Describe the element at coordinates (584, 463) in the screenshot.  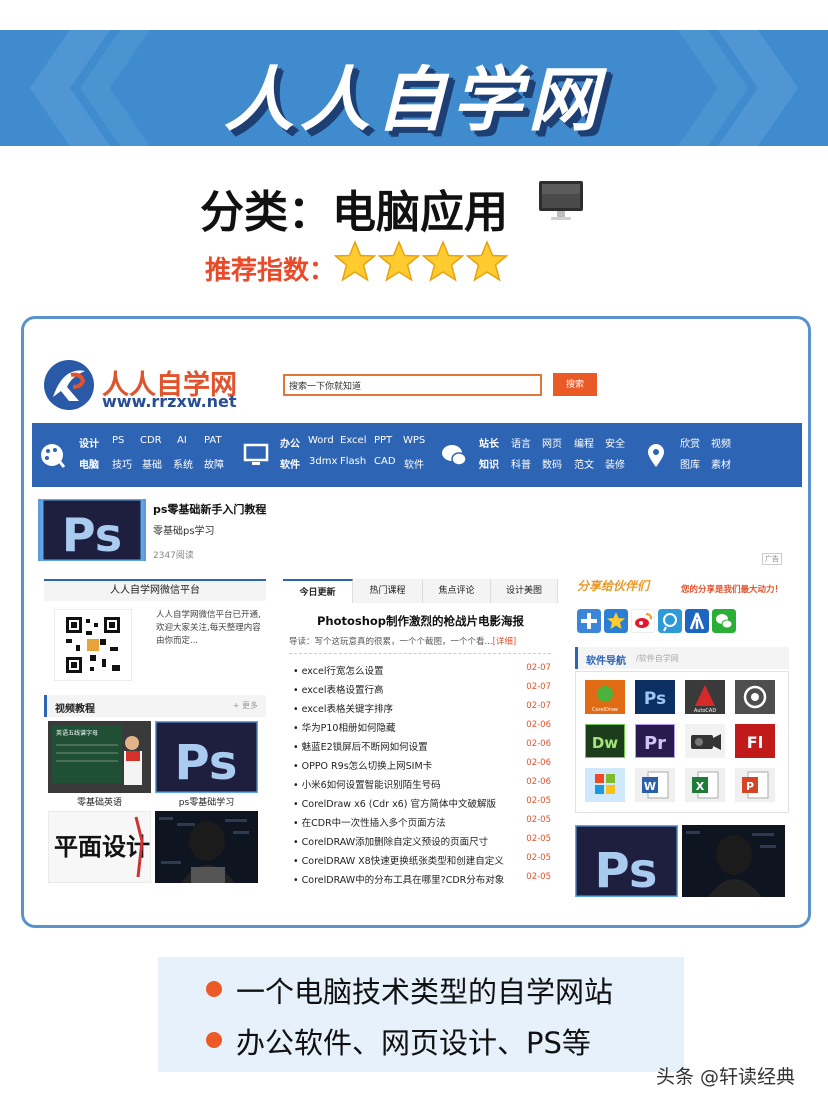
I see `nav-essays: 范文` at that location.